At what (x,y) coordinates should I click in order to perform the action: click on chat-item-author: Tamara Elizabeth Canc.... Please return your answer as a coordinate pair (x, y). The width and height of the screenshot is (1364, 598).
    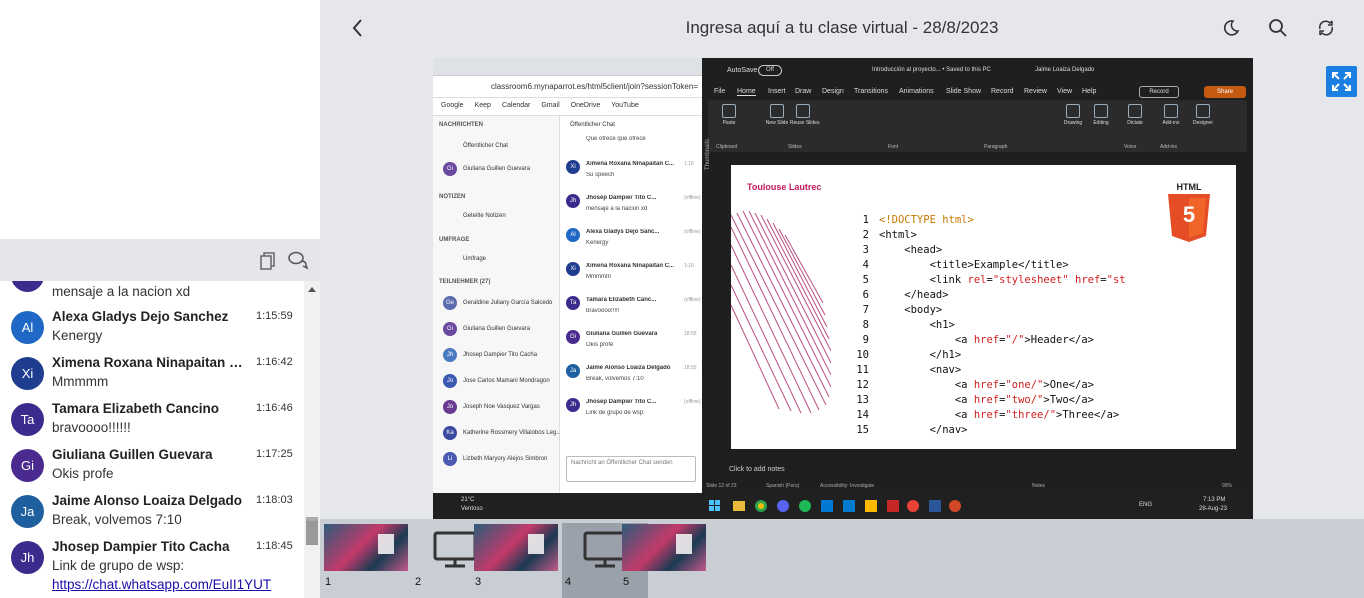
    Looking at the image, I should click on (621, 300).